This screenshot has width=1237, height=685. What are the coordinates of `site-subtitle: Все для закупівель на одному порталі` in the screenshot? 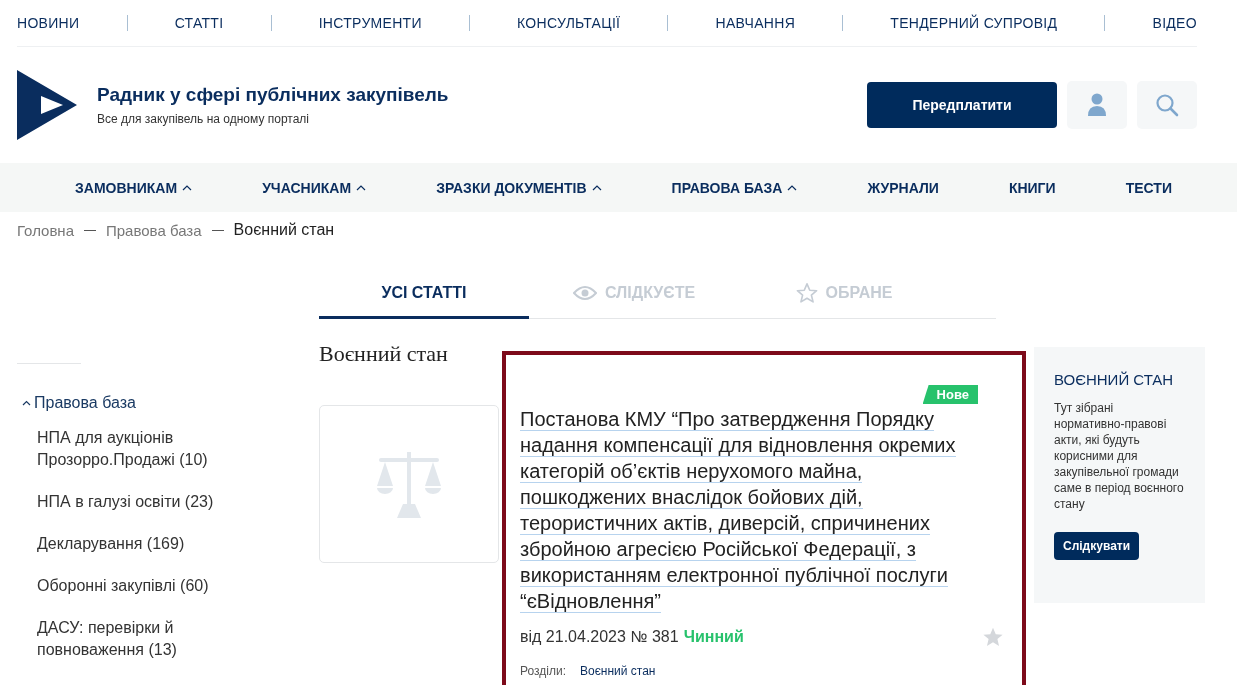 It's located at (204, 119).